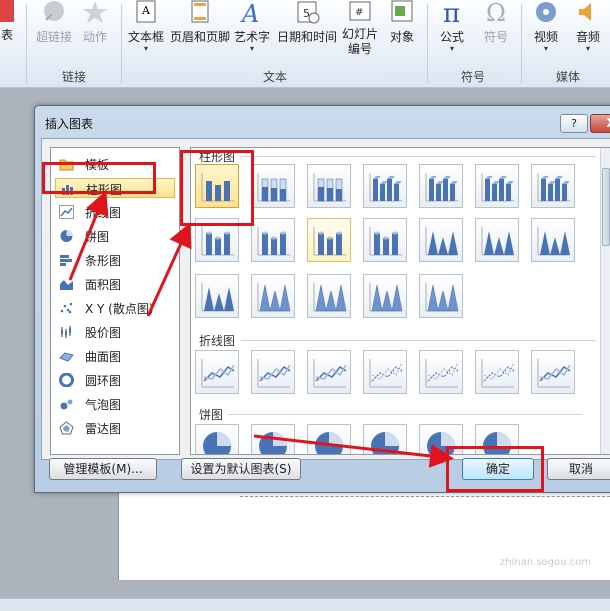 The image size is (610, 611). I want to click on video-button: 视频 ▾, so click(546, 32).